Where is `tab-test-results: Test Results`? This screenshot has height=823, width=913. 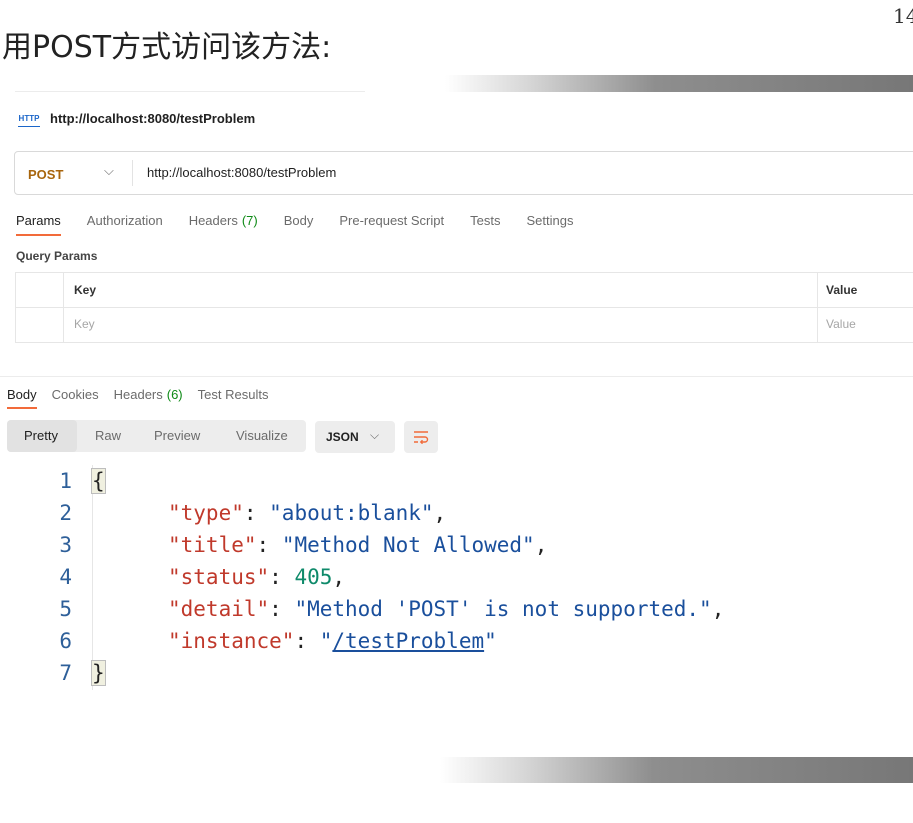 tab-test-results: Test Results is located at coordinates (233, 394).